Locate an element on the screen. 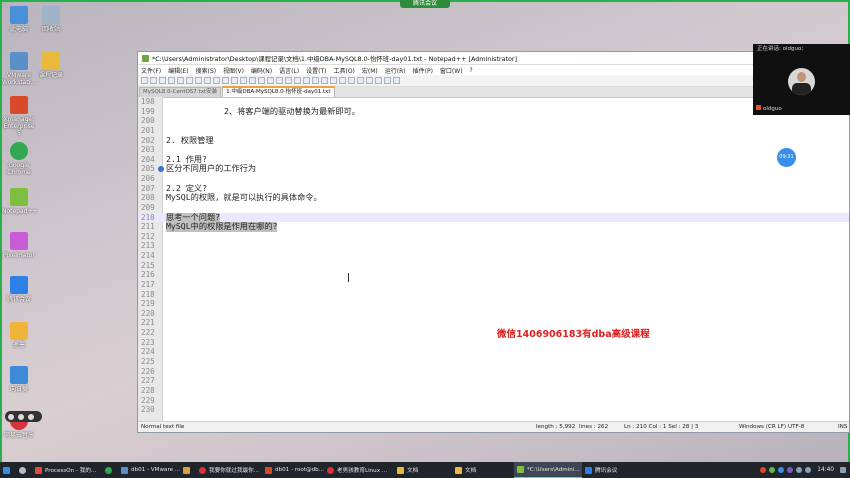 Image resolution: width=850 pixels, height=478 pixels. play-macro-icon is located at coordinates (378, 80).